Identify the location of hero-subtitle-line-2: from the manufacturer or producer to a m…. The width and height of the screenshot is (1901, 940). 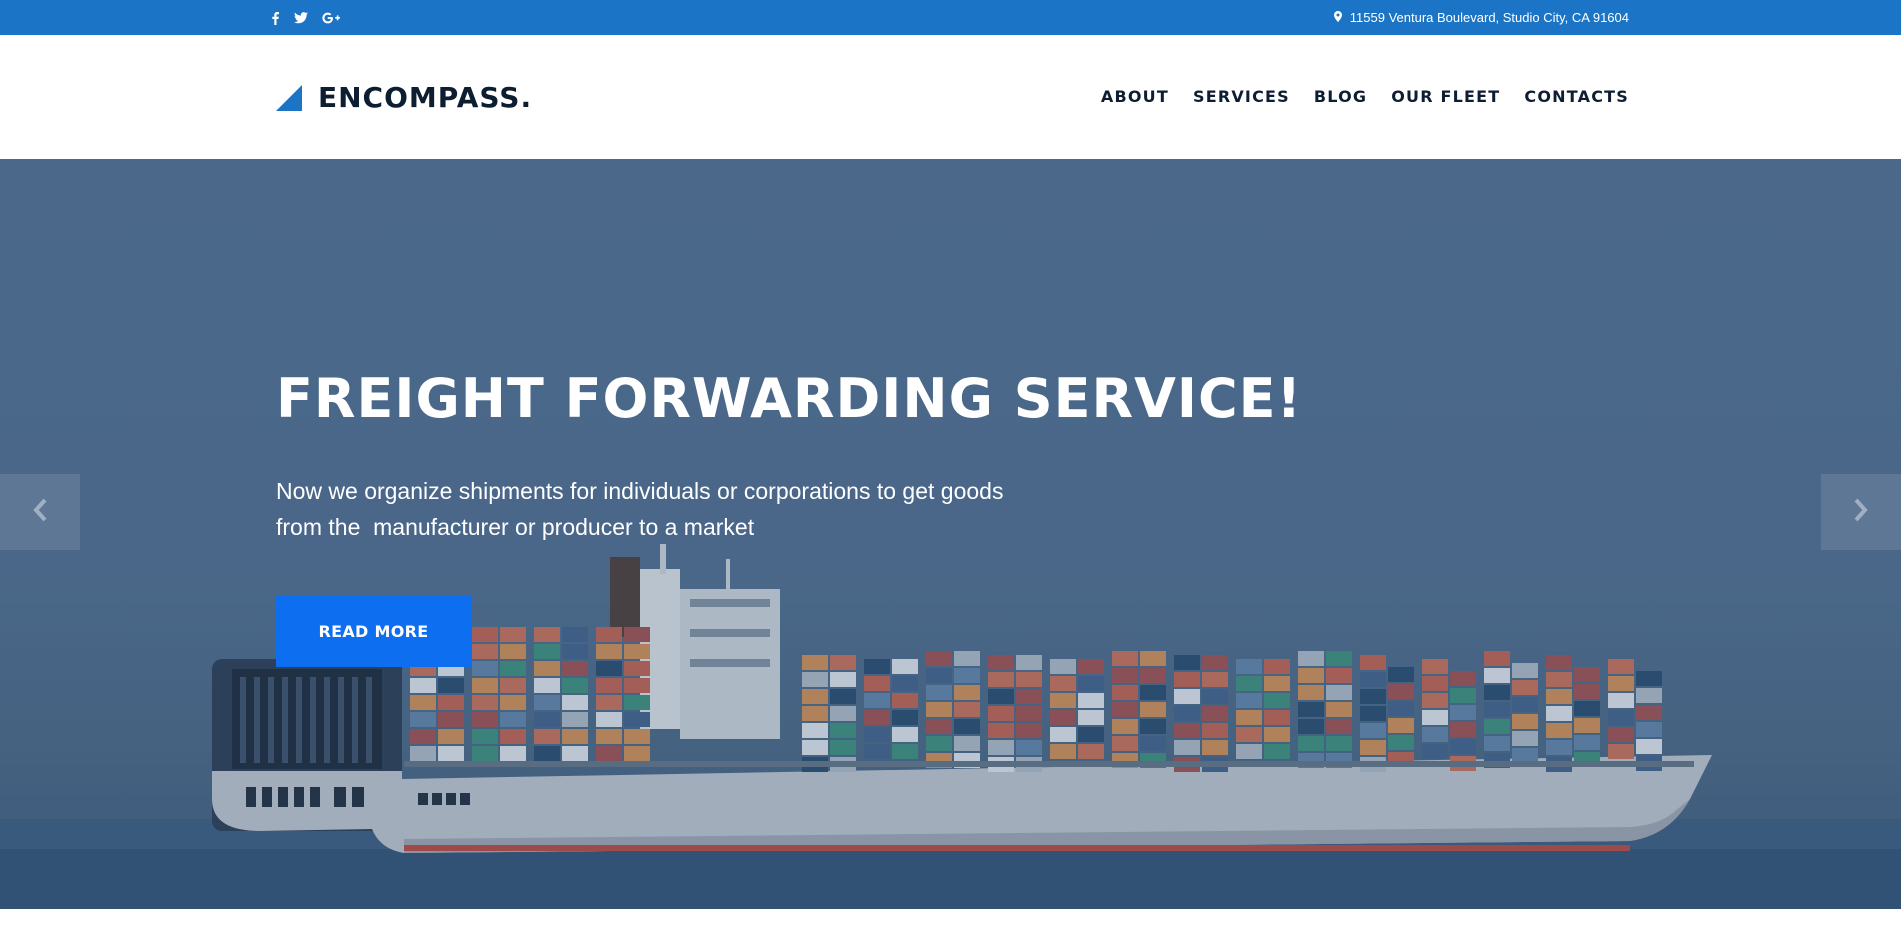
(515, 527).